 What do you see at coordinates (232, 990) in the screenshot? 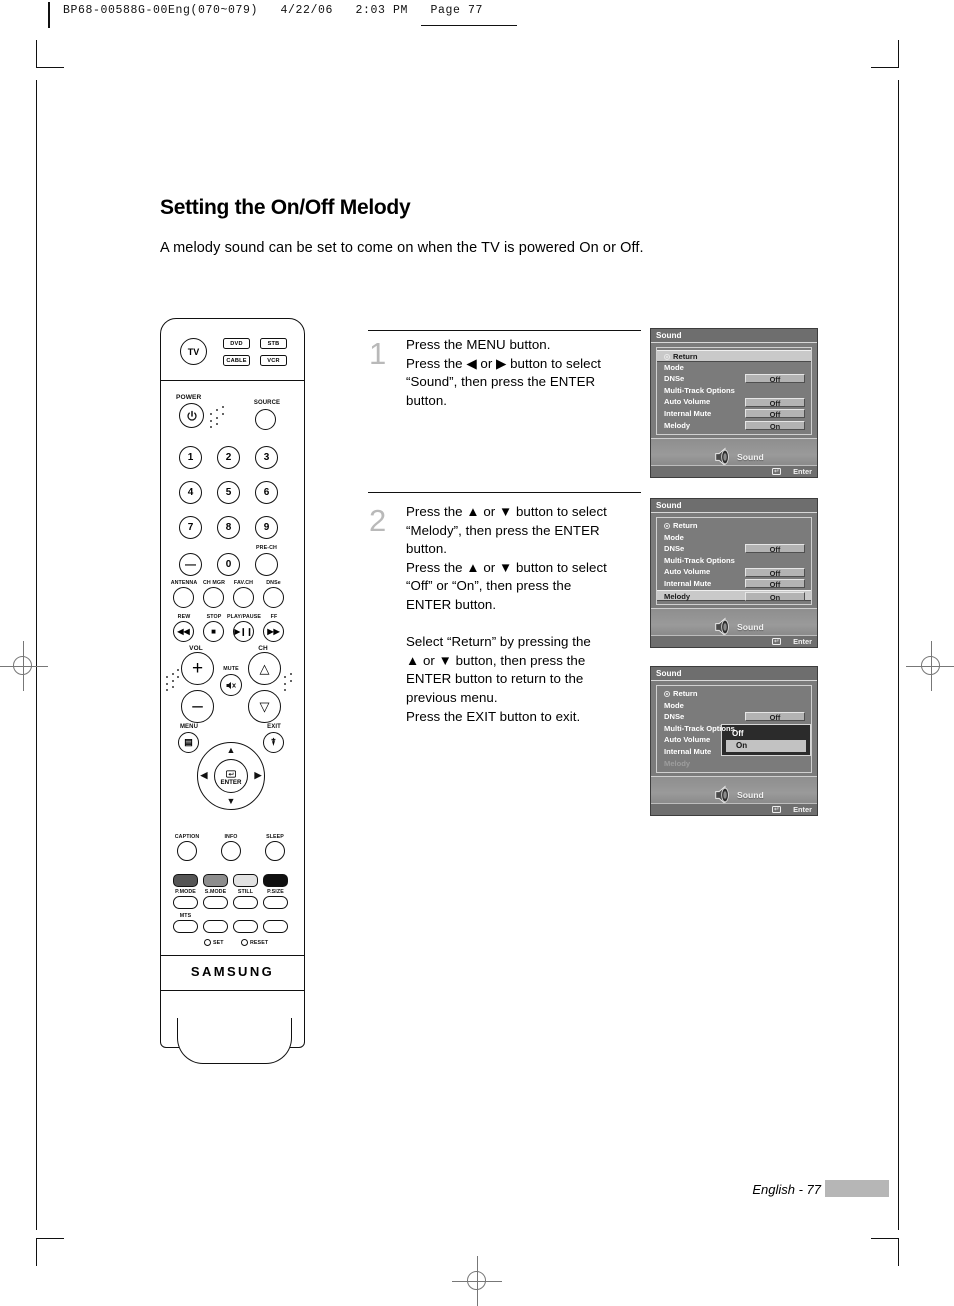
I see `remote-section-divider-logo` at bounding box center [232, 990].